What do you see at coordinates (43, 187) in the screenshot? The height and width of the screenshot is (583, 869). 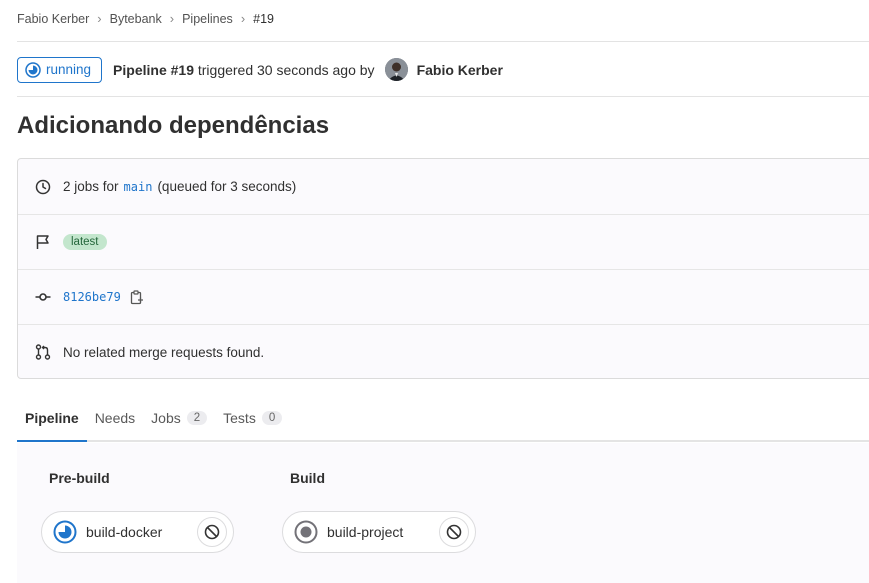 I see `clock-icon` at bounding box center [43, 187].